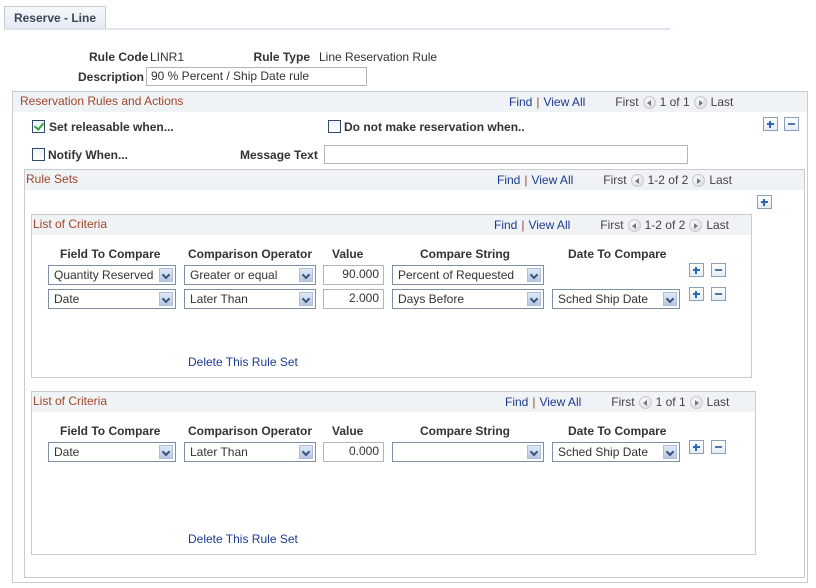  What do you see at coordinates (337, 29) in the screenshot?
I see `tab-divider` at bounding box center [337, 29].